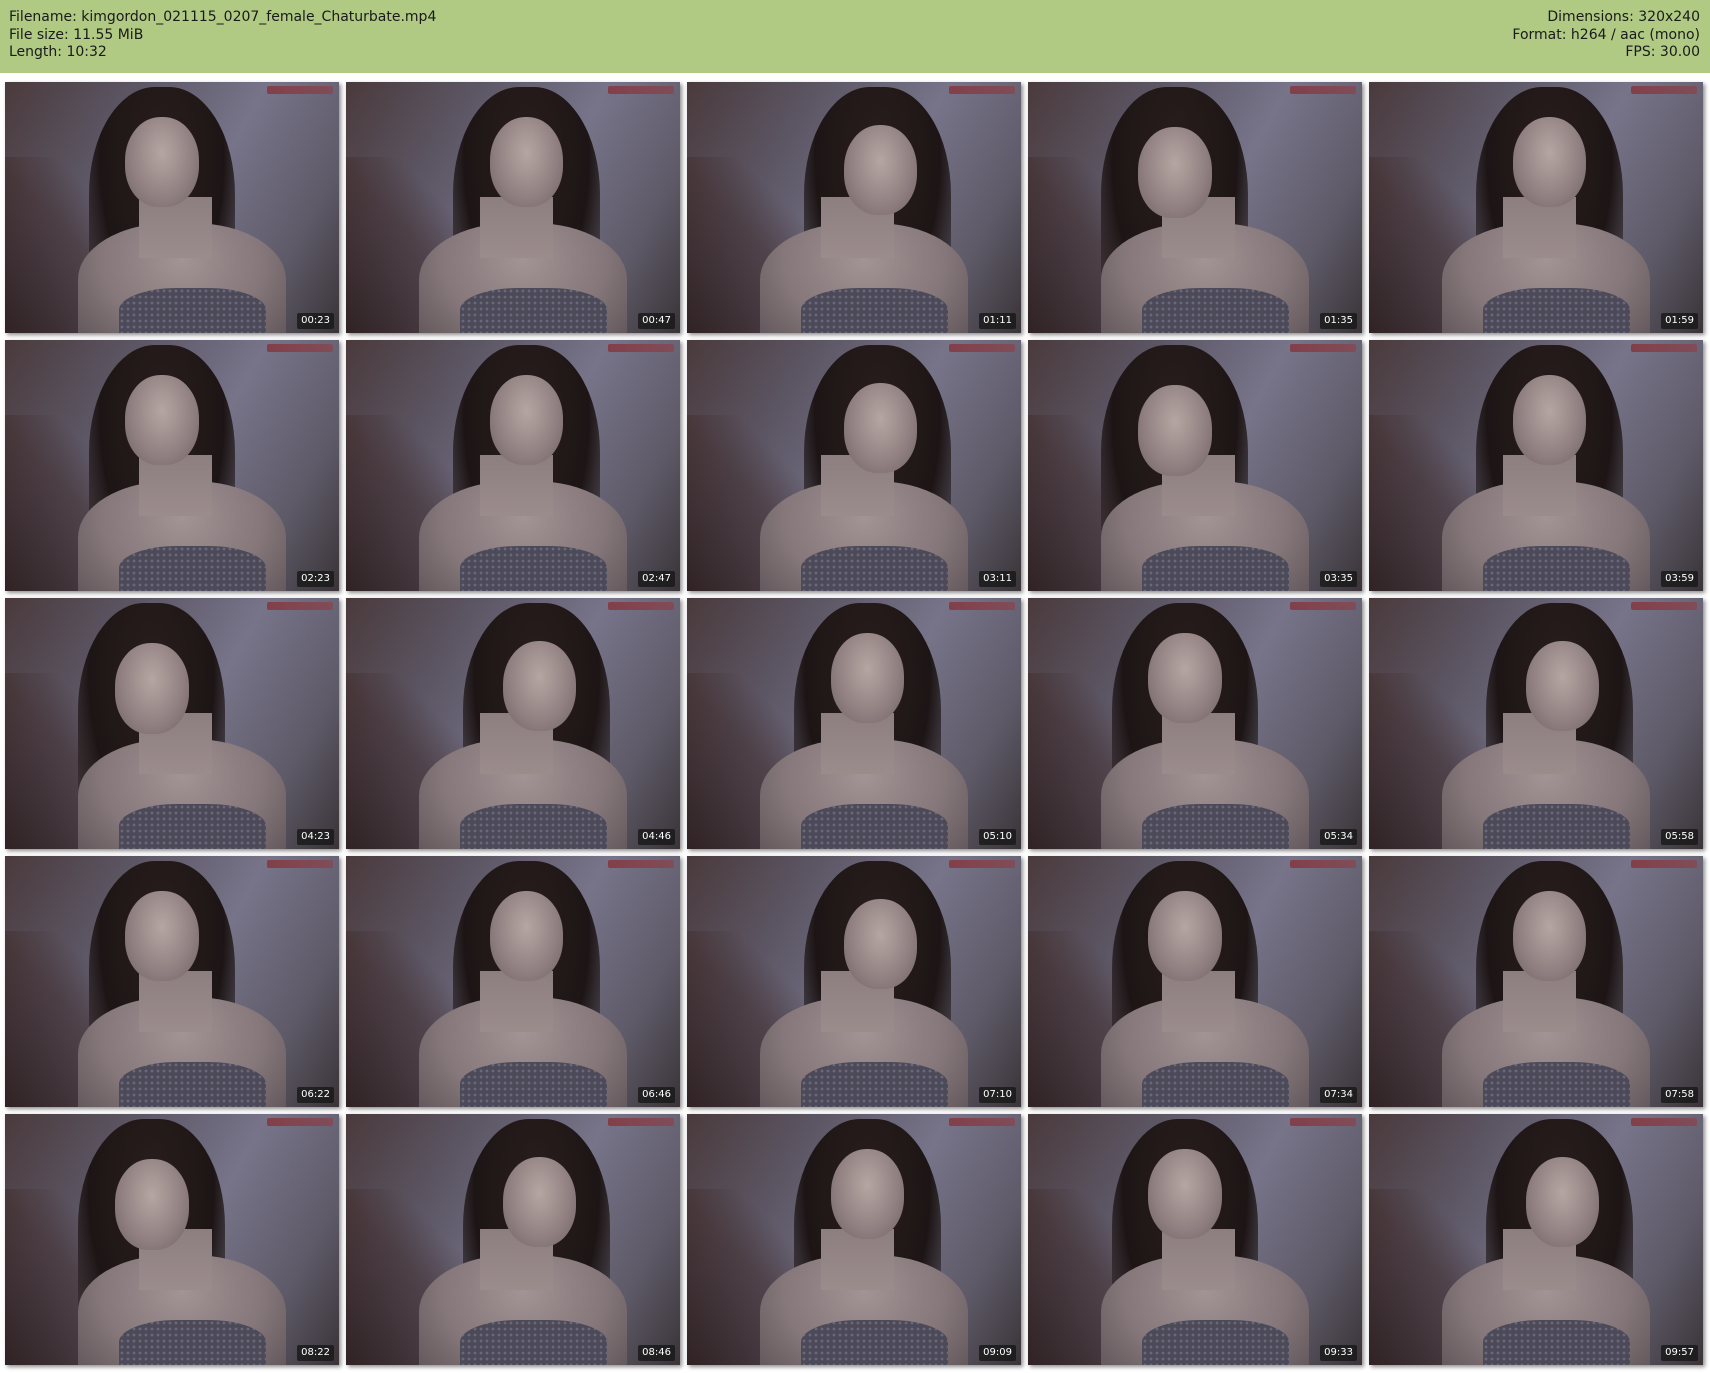  What do you see at coordinates (854, 981) in the screenshot?
I see `video-thumbnail: 07:10` at bounding box center [854, 981].